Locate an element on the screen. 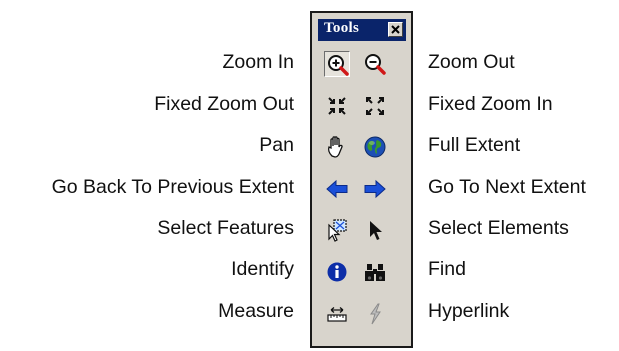 The image size is (619, 351). measure-icon is located at coordinates (337, 314).